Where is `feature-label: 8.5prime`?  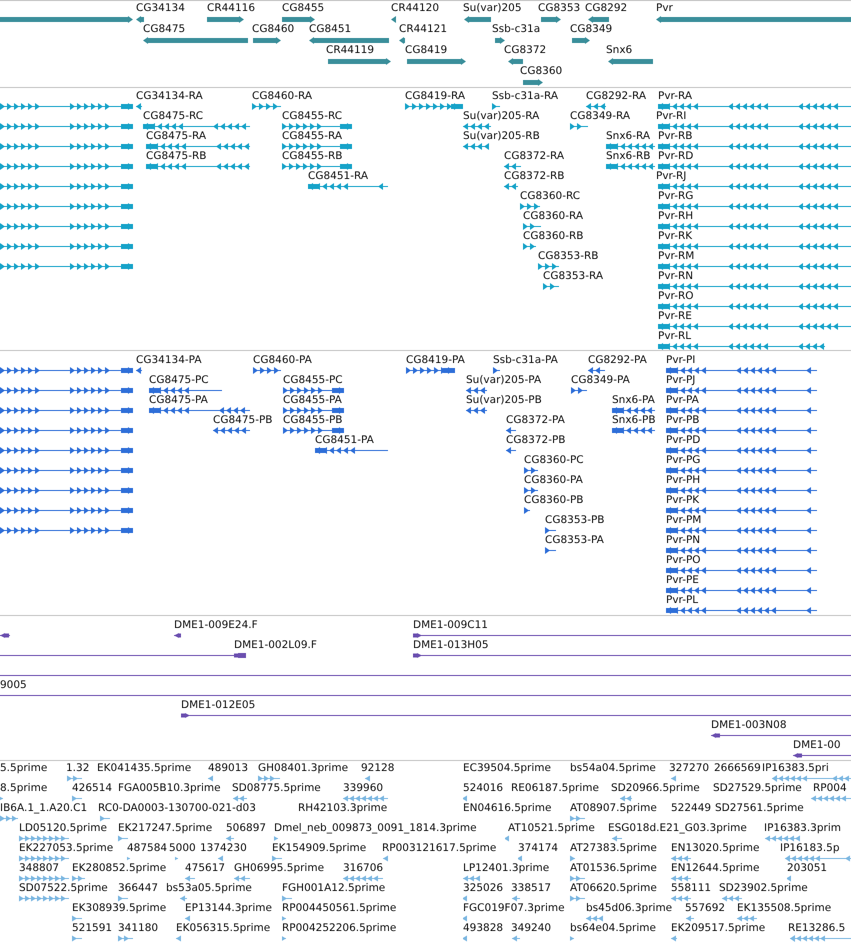
feature-label: 8.5prime is located at coordinates (24, 788).